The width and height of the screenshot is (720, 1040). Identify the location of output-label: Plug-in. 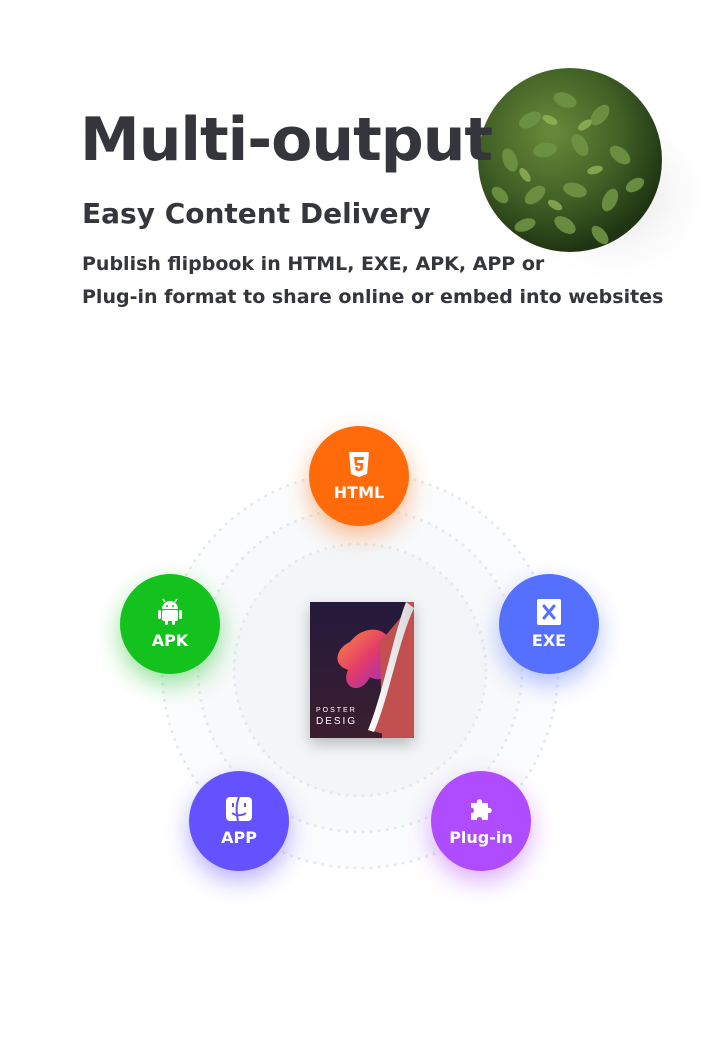
(481, 837).